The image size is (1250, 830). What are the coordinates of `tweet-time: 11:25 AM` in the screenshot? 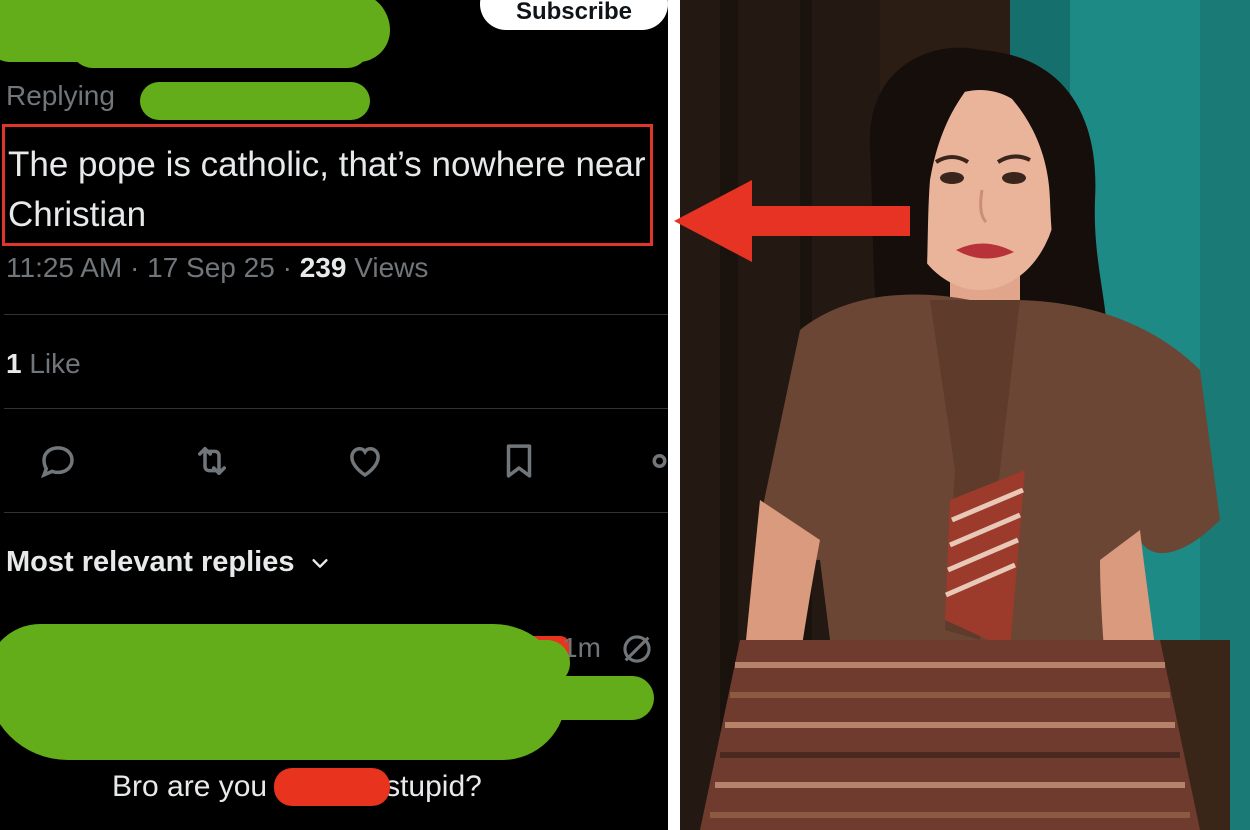 It's located at (64, 267).